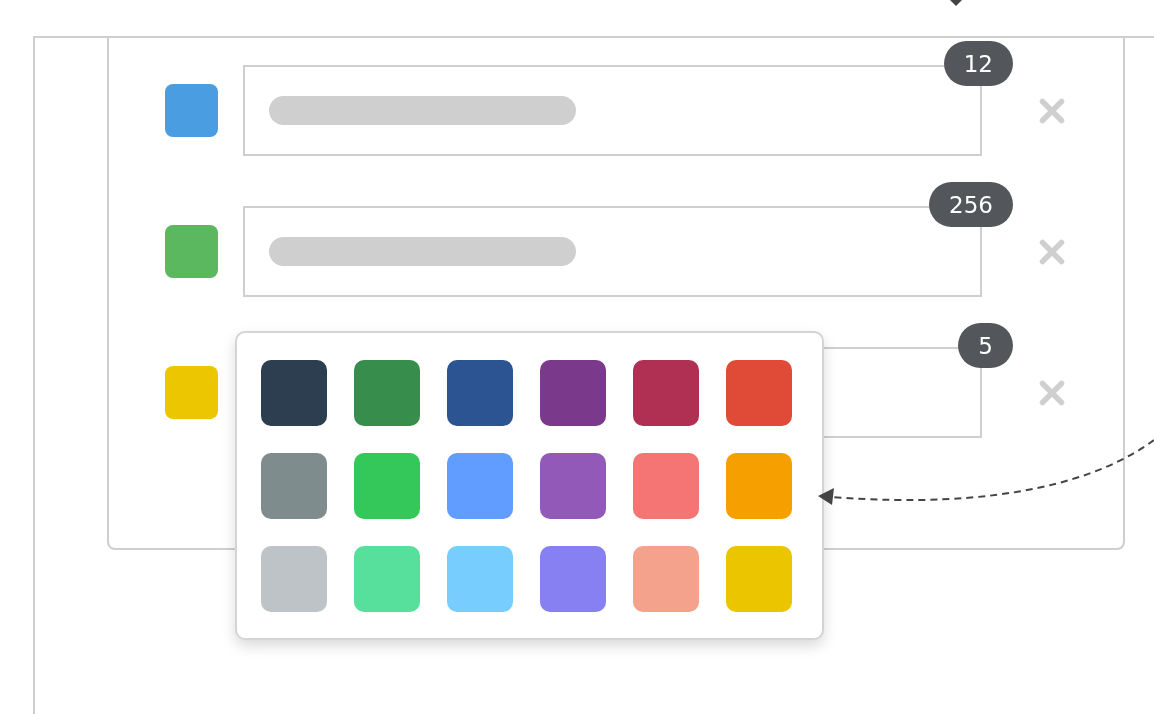  What do you see at coordinates (971, 204) in the screenshot?
I see `count-badge: 256` at bounding box center [971, 204].